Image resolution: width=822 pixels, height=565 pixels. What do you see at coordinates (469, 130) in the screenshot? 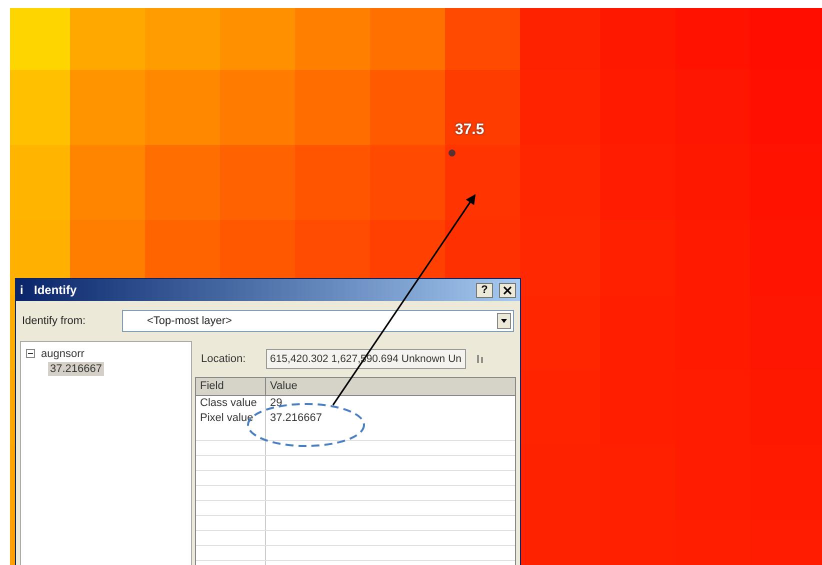
I see `map-label: 37.5` at bounding box center [469, 130].